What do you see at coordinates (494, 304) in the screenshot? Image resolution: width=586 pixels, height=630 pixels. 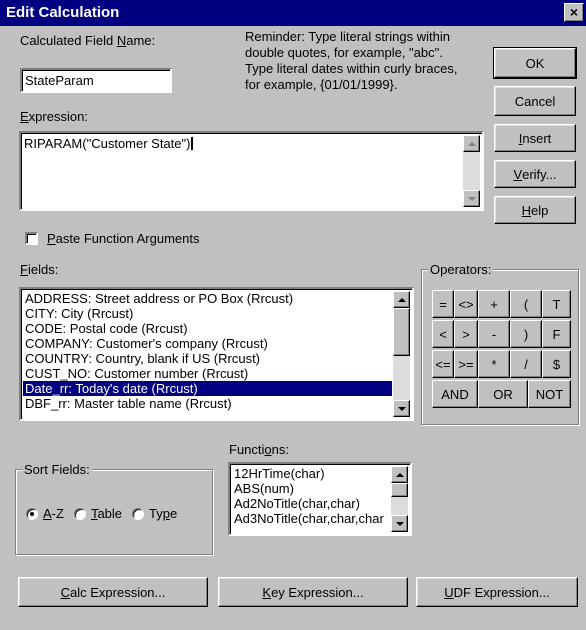 I see `op-plus-button: +` at bounding box center [494, 304].